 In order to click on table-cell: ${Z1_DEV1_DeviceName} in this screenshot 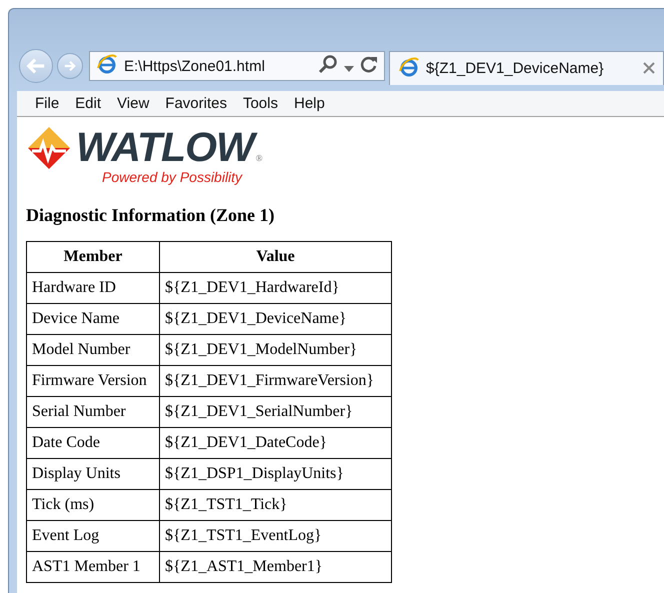, I will do `click(276, 319)`.